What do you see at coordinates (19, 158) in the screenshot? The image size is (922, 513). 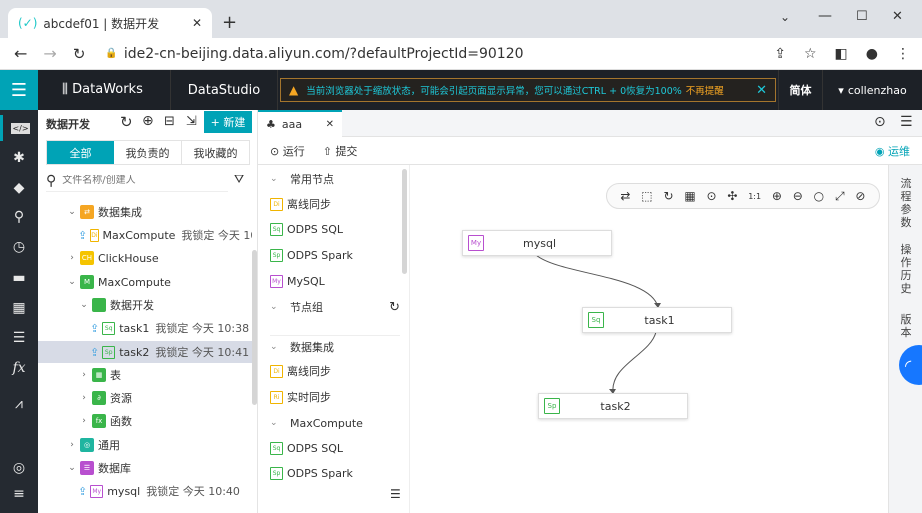 I see `components-icon: ✱` at bounding box center [19, 158].